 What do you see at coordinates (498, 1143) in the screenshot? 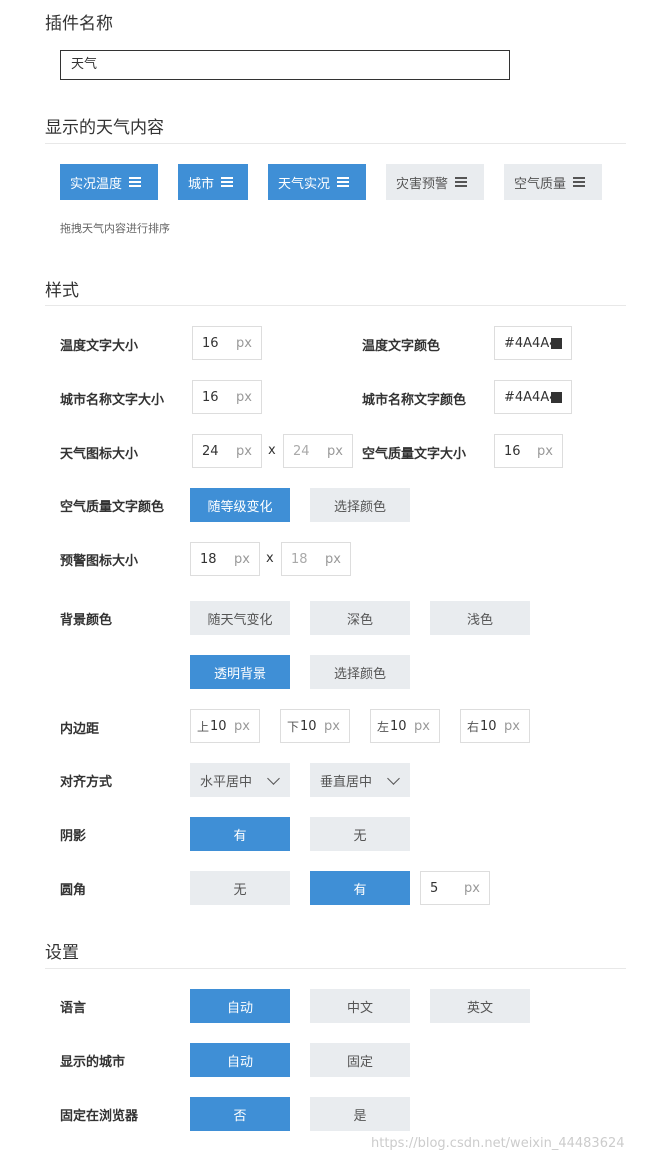
I see `watermark: https://blog.csdn.net/weixin_44483624` at bounding box center [498, 1143].